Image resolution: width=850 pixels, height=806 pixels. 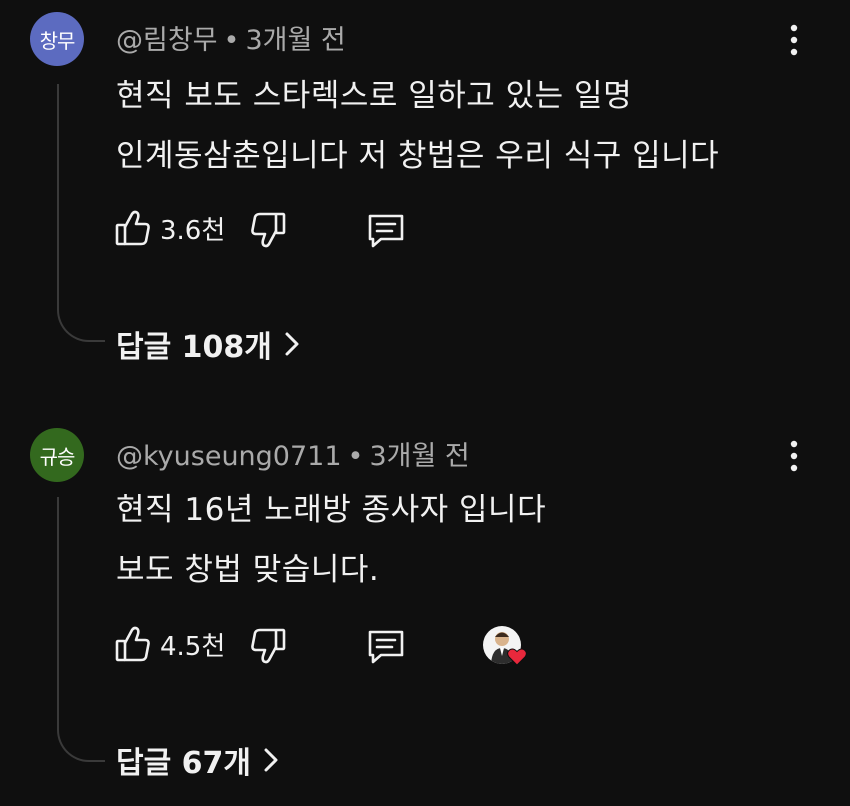 I want to click on like-count: 4.5천, so click(x=193, y=646).